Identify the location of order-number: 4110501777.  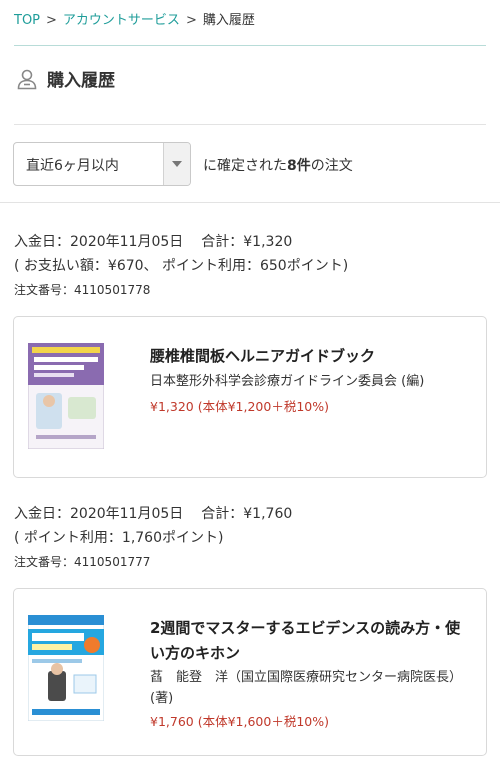
(112, 562).